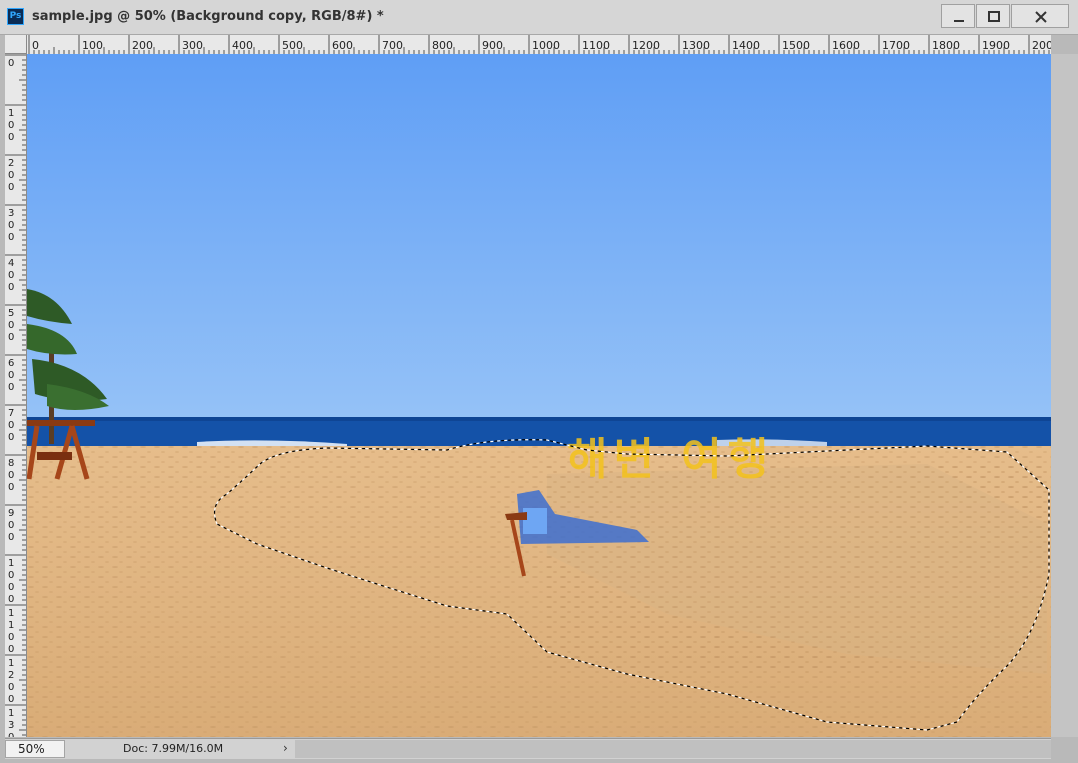 The width and height of the screenshot is (1078, 763). What do you see at coordinates (11, 413) in the screenshot?
I see `ruler-label: 7` at bounding box center [11, 413].